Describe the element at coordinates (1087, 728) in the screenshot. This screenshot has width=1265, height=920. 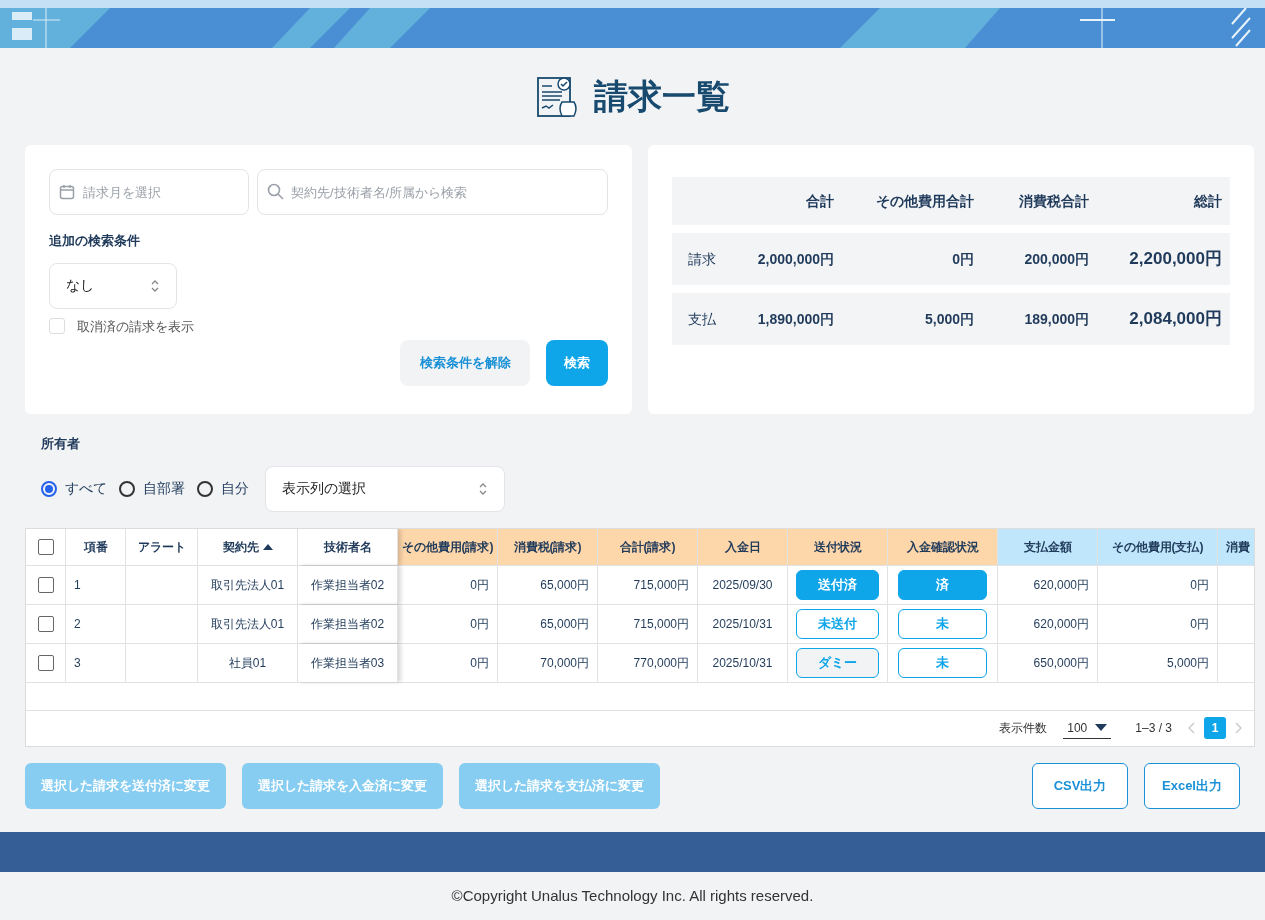
I see `per-page-select: 100` at that location.